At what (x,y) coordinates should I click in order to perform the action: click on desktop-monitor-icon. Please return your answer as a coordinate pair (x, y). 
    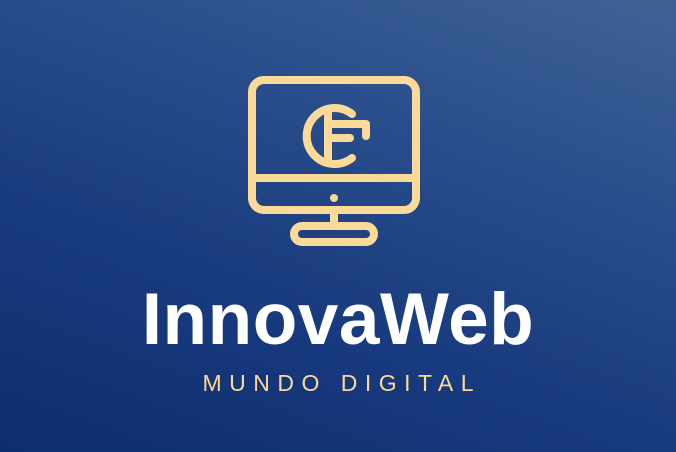
    Looking at the image, I should click on (334, 162).